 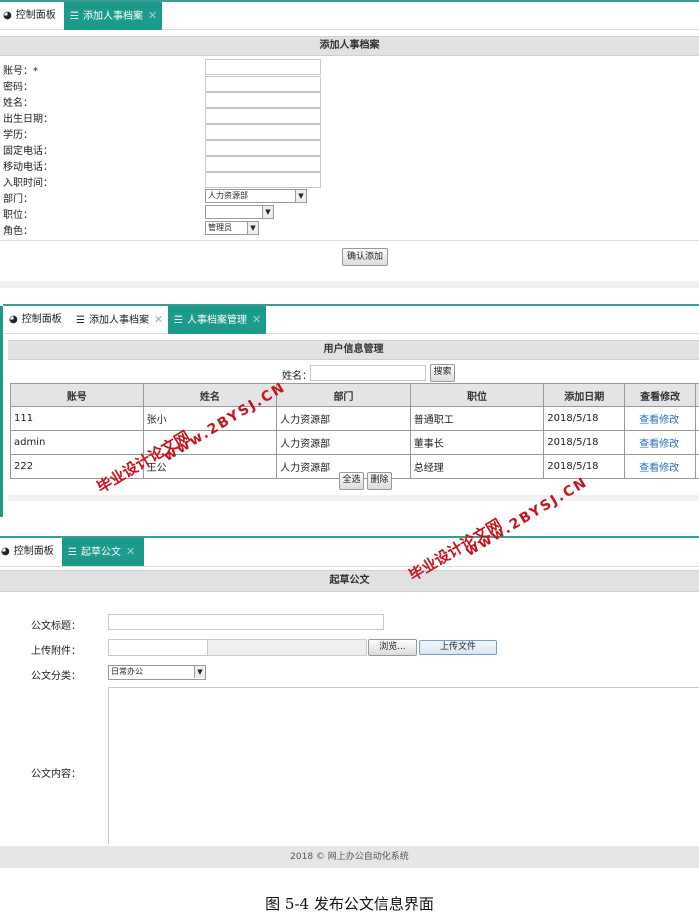 I want to click on cell-position: 普通职工, so click(x=477, y=418).